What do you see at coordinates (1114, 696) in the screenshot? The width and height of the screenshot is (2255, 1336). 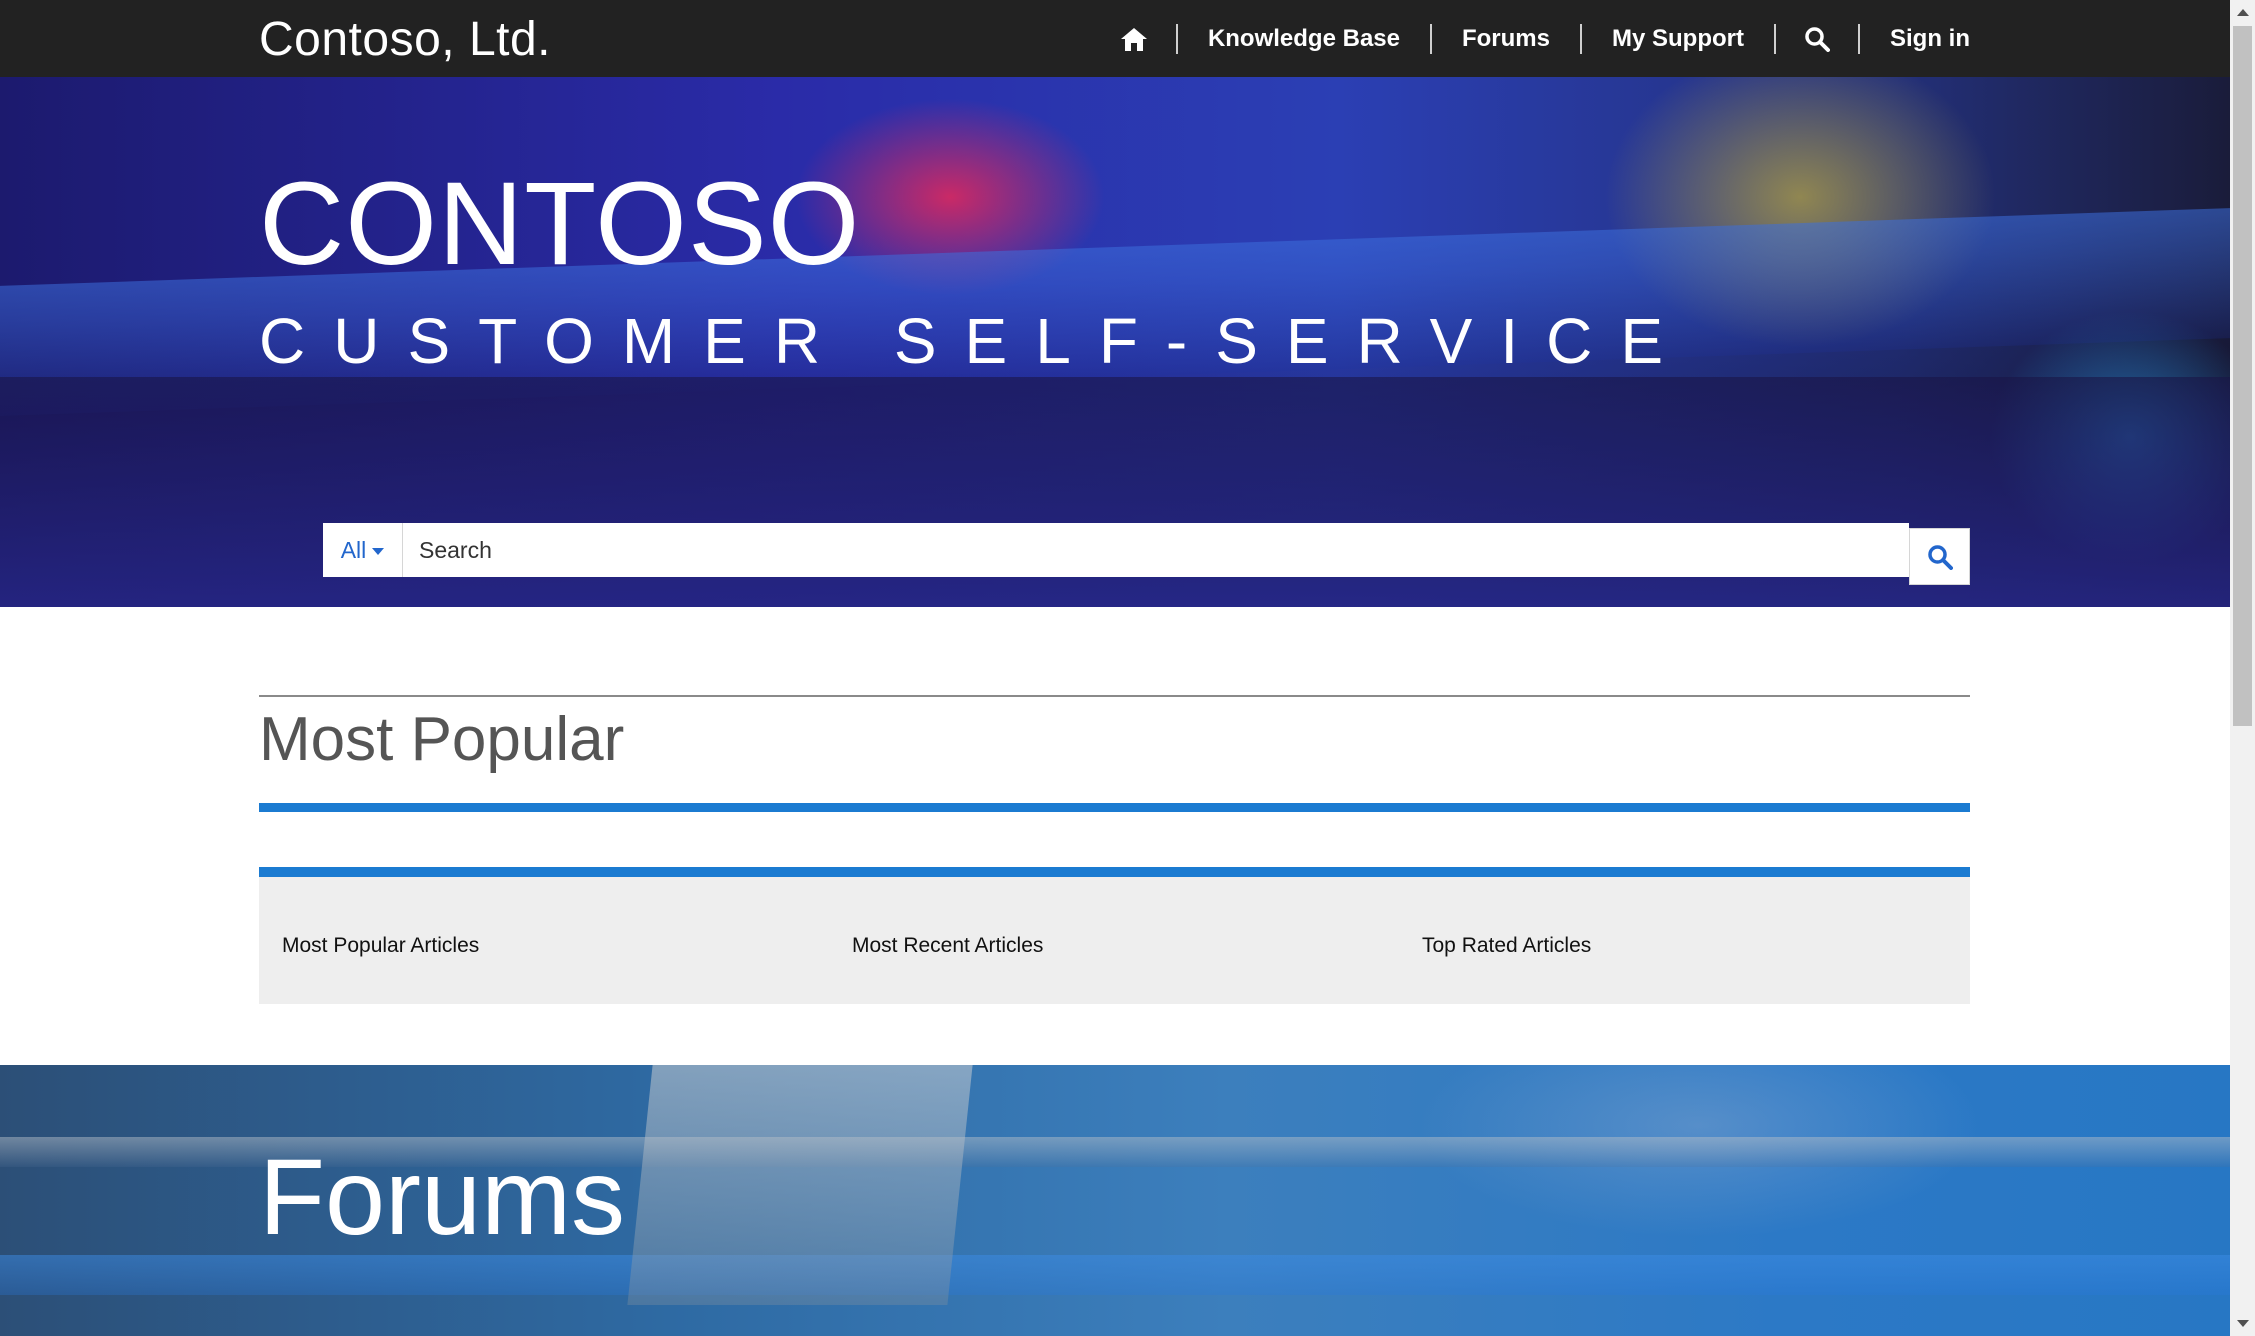 I see `section-divider` at bounding box center [1114, 696].